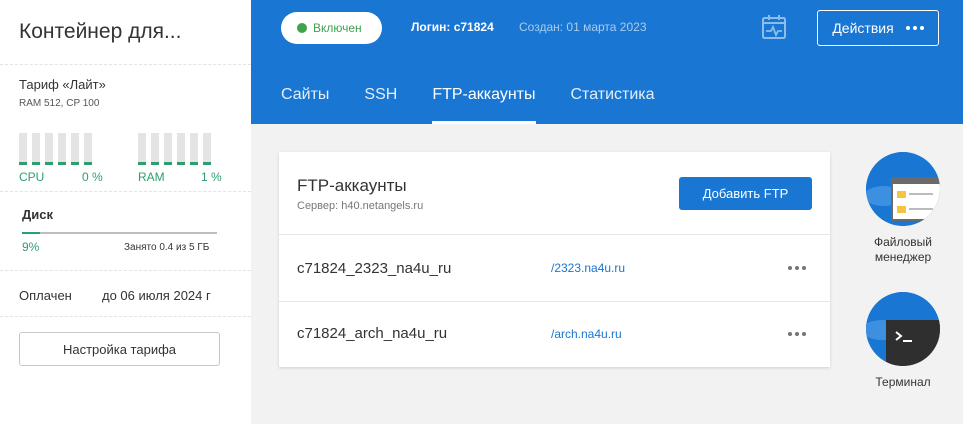  Describe the element at coordinates (380, 105) in the screenshot. I see `tab-ssh: SSH` at that location.